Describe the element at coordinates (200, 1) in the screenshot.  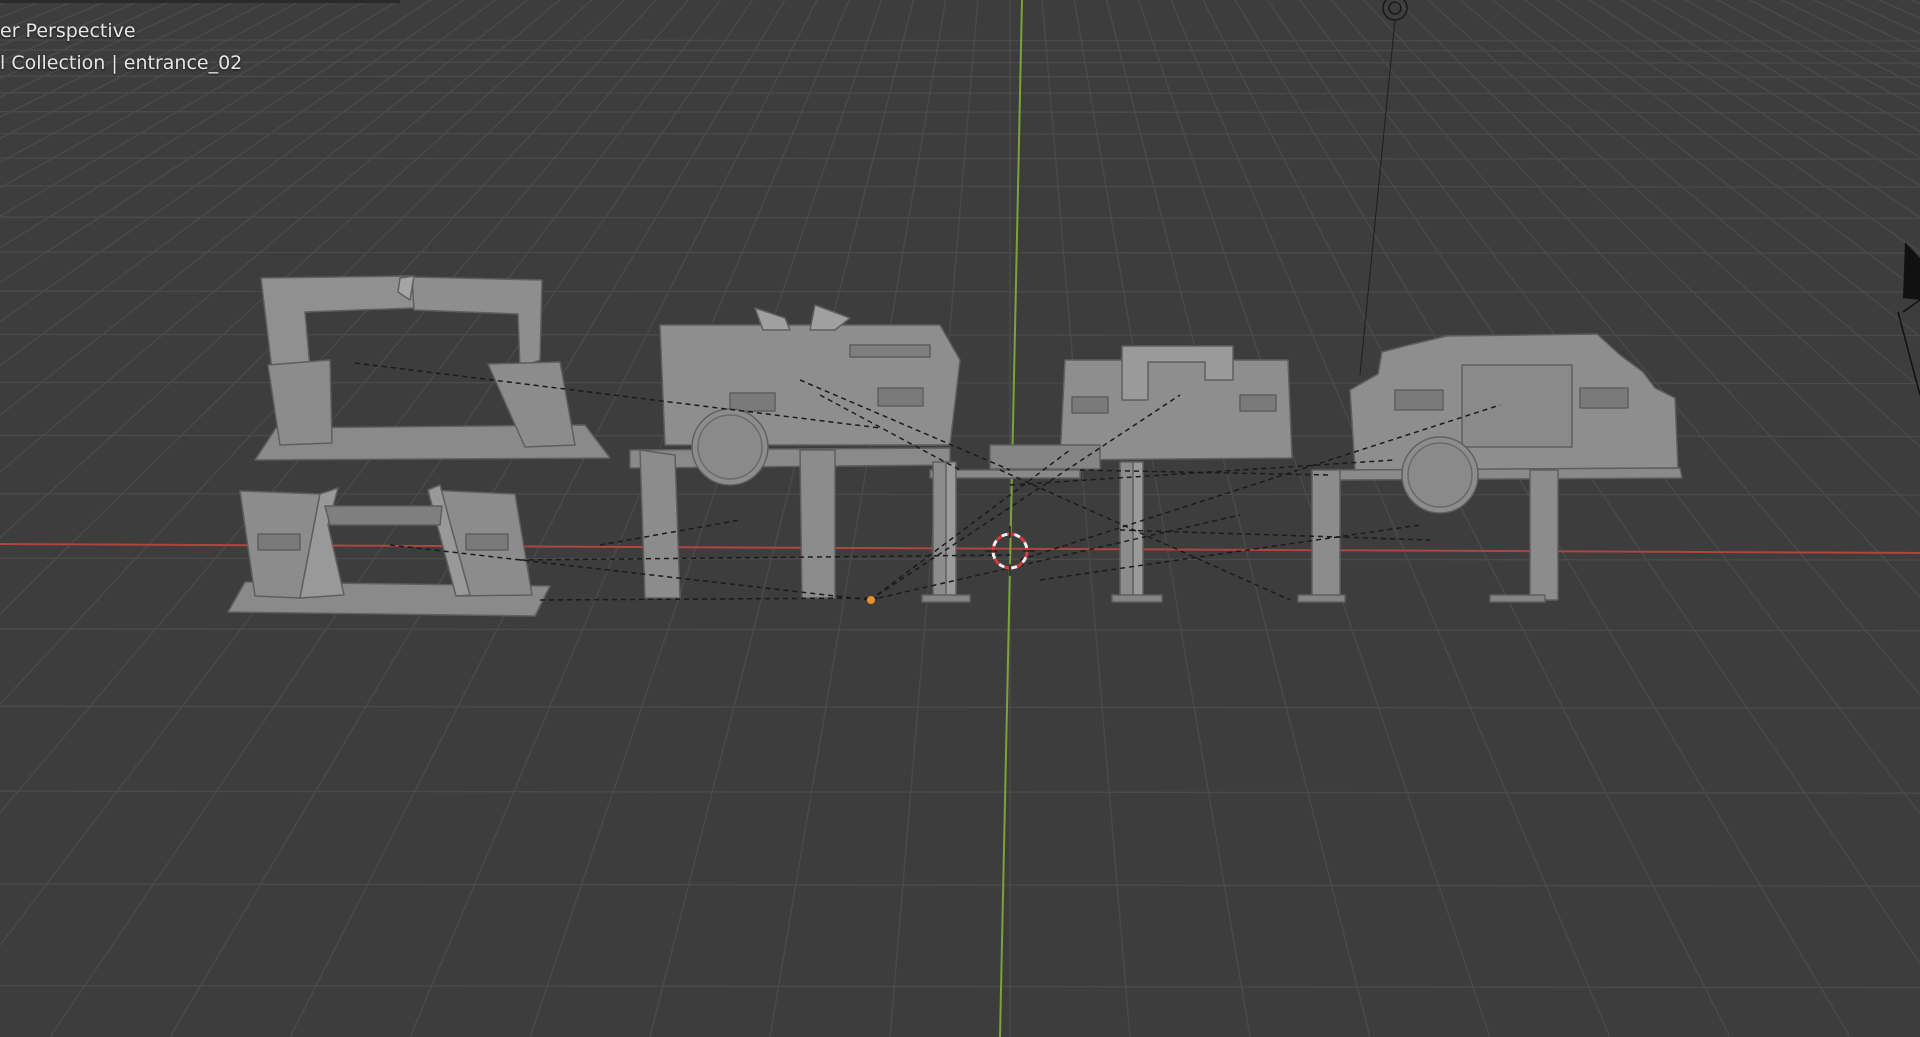
I see `header-edge` at that location.